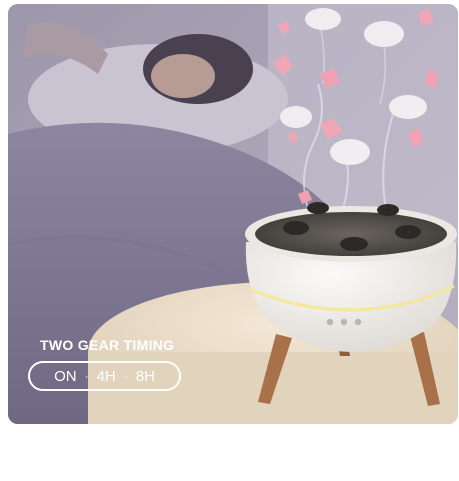 Image resolution: width=459 pixels, height=481 pixels. I want to click on timing-option-4h: 4H, so click(106, 376).